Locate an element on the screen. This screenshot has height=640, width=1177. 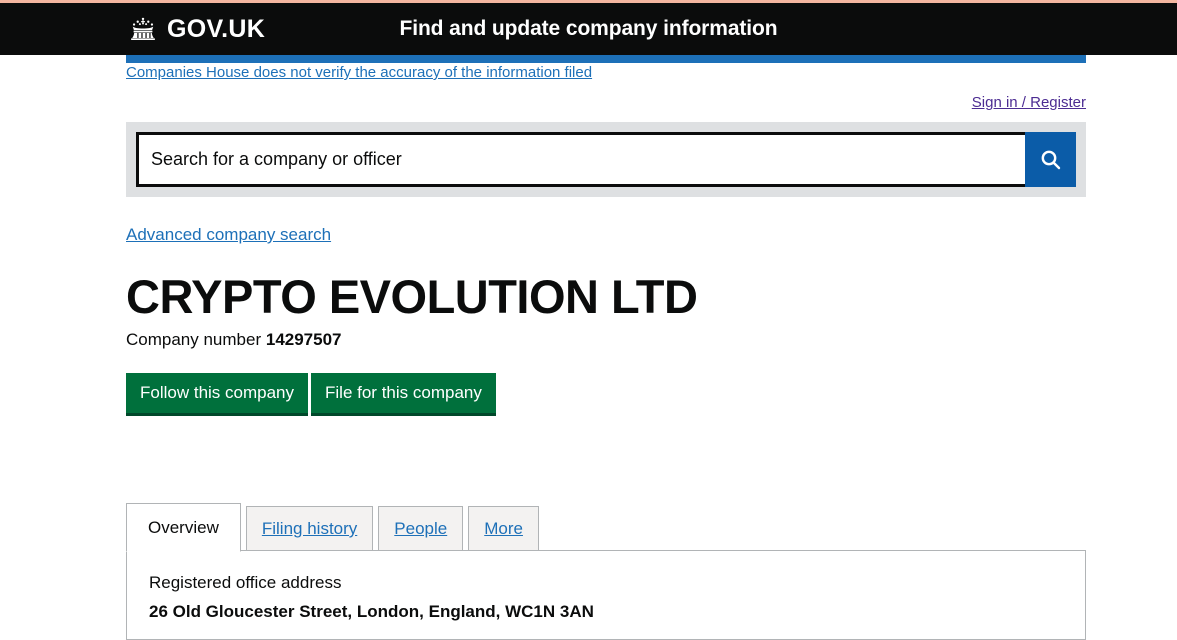
tab-more: More is located at coordinates (503, 528).